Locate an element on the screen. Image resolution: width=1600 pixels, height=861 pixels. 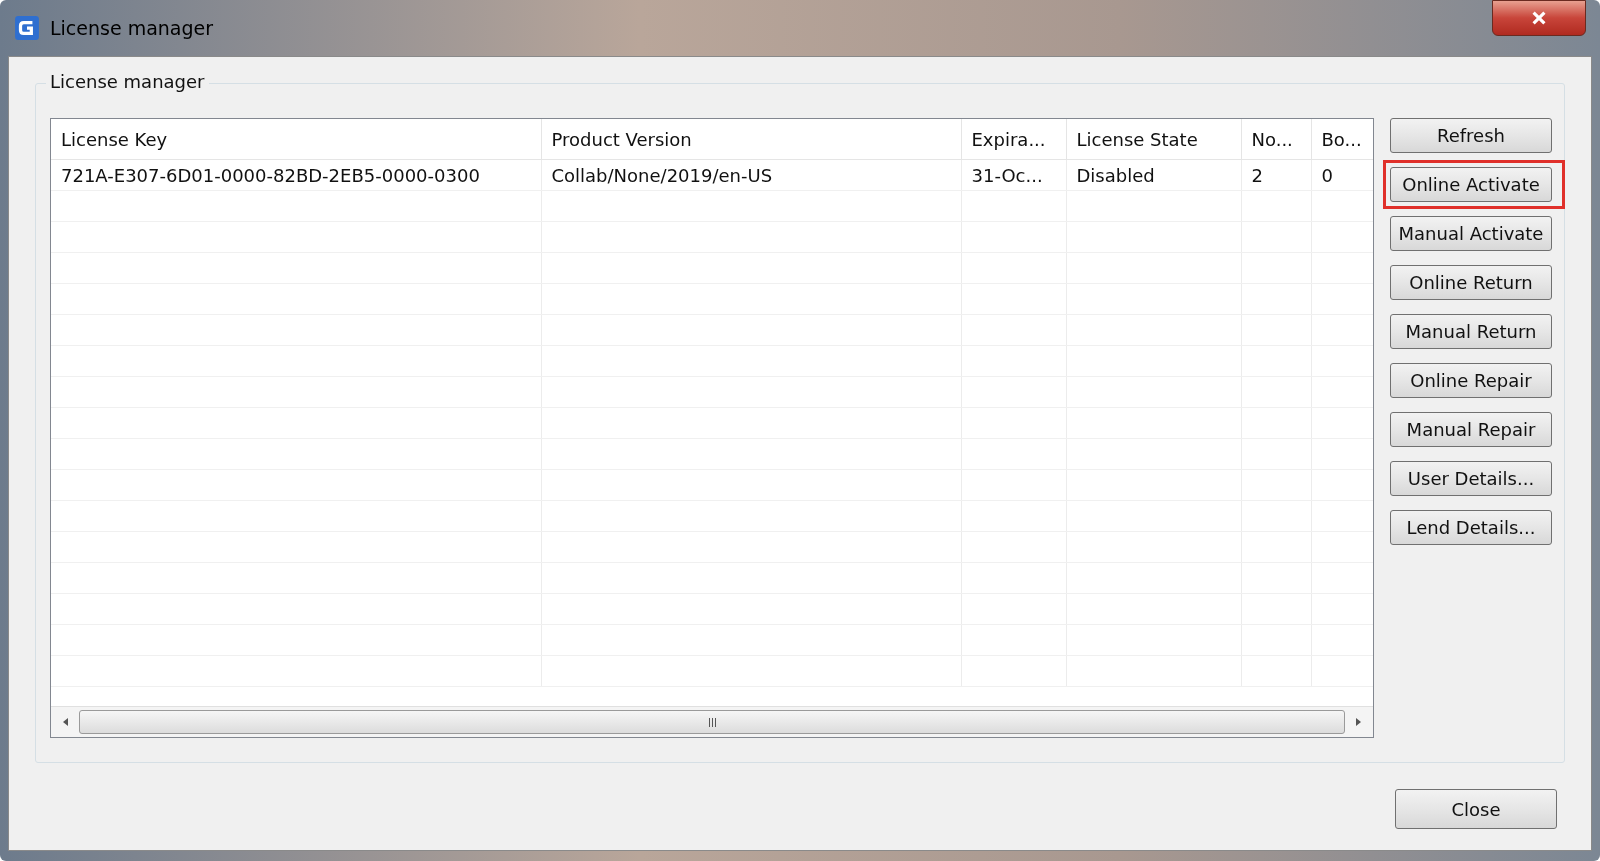
scroll-right-icon is located at coordinates (1358, 722).